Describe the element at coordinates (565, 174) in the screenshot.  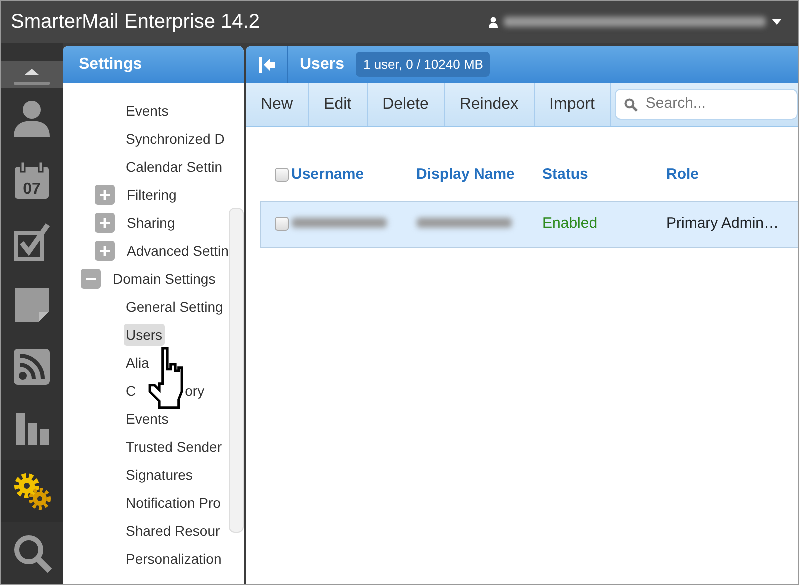
I see `column-header: Status` at that location.